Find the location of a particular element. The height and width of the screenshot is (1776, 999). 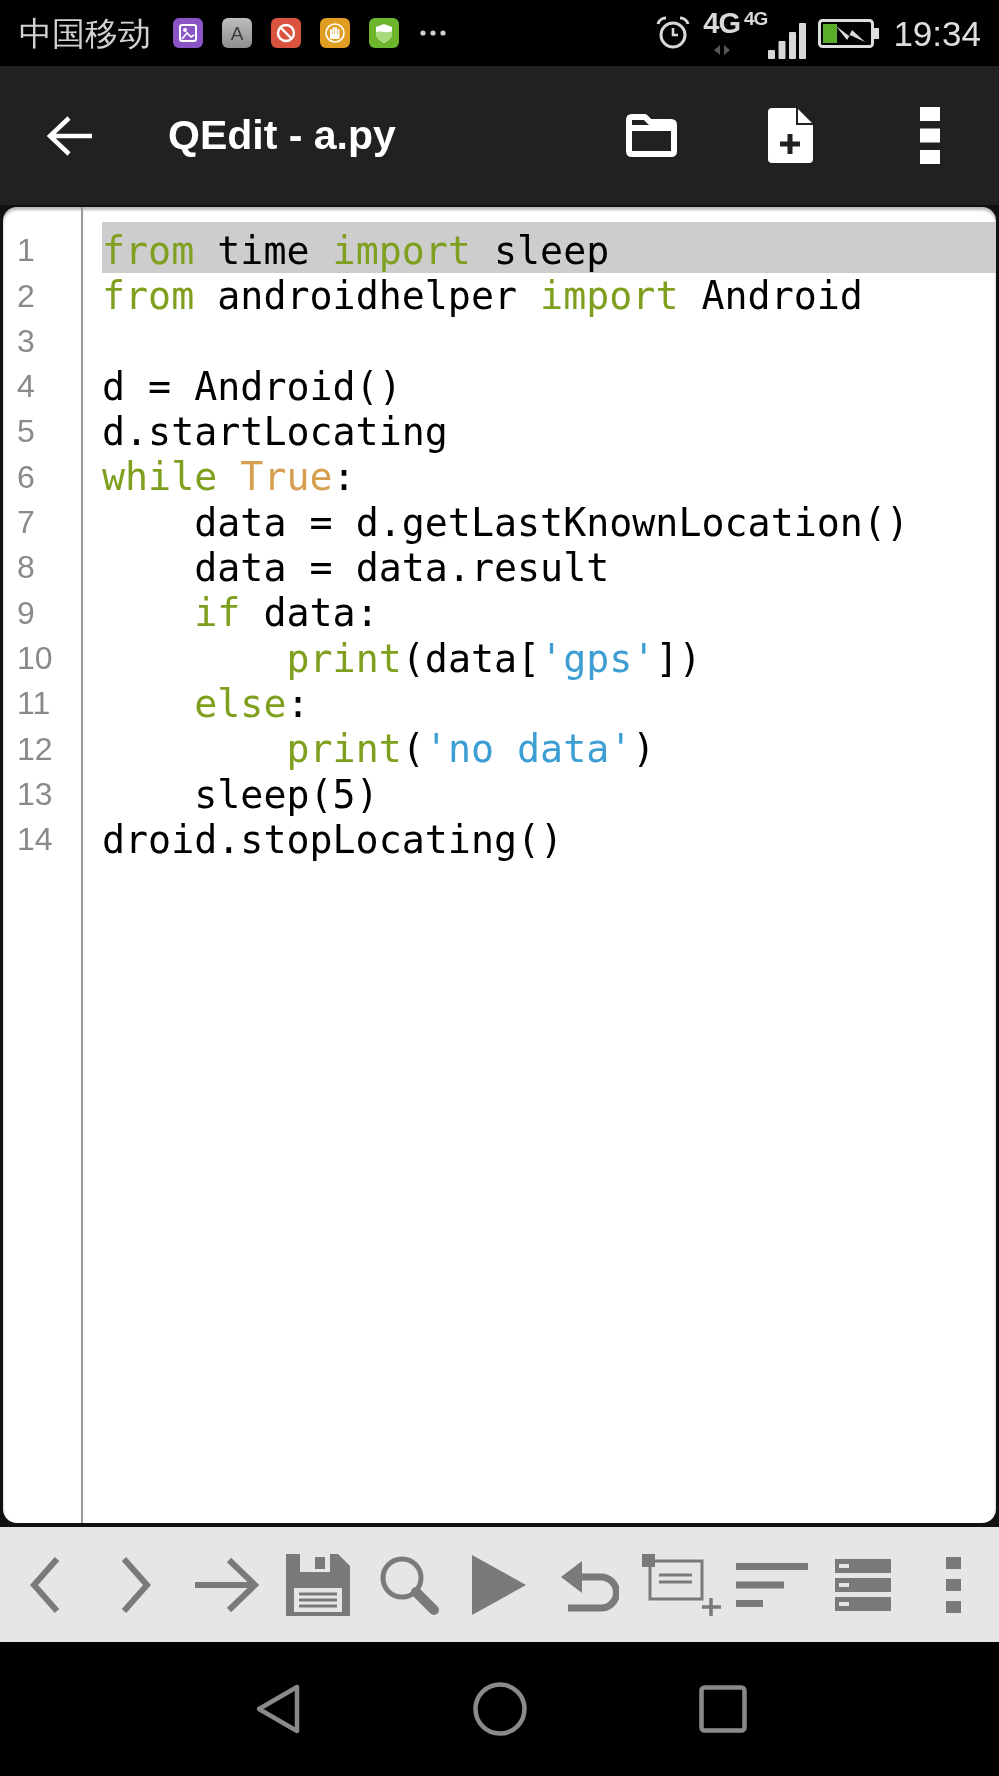

shield-app-icon is located at coordinates (384, 33).